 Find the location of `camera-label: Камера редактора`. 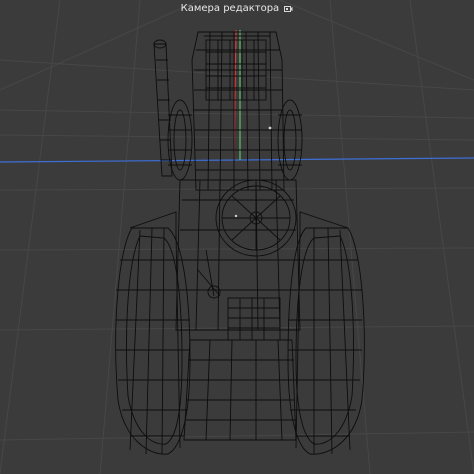

camera-label: Камера редактора is located at coordinates (237, 9).